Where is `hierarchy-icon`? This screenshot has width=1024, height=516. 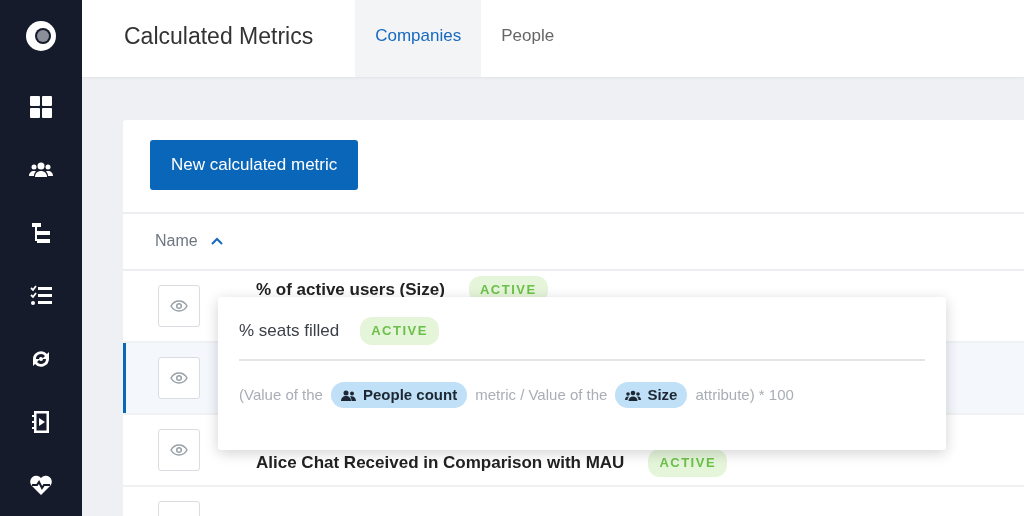
hierarchy-icon is located at coordinates (41, 232).